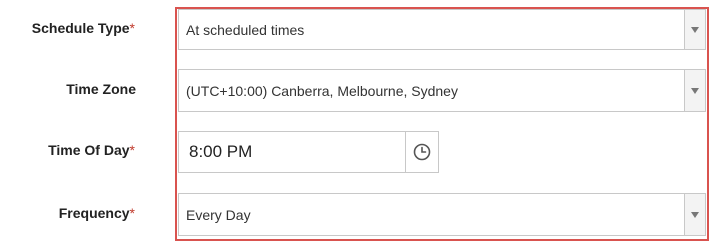 The image size is (717, 252). What do you see at coordinates (308, 152) in the screenshot?
I see `time-of-day-input: 8:00 PM` at bounding box center [308, 152].